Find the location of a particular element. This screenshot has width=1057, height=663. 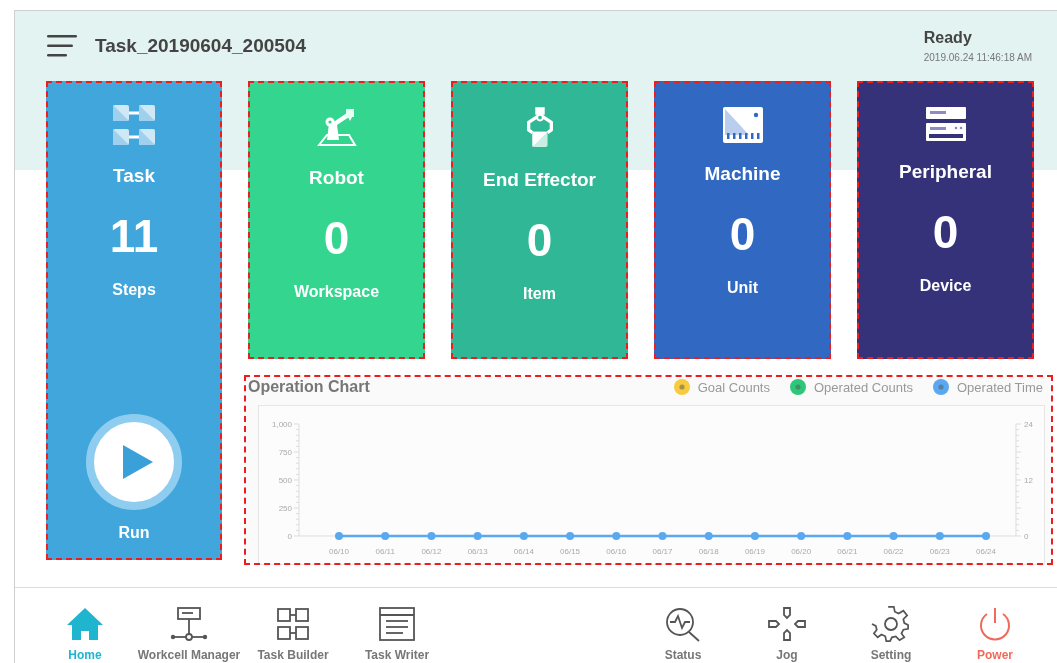

axis-tick-label: 12 is located at coordinates (1028, 480).